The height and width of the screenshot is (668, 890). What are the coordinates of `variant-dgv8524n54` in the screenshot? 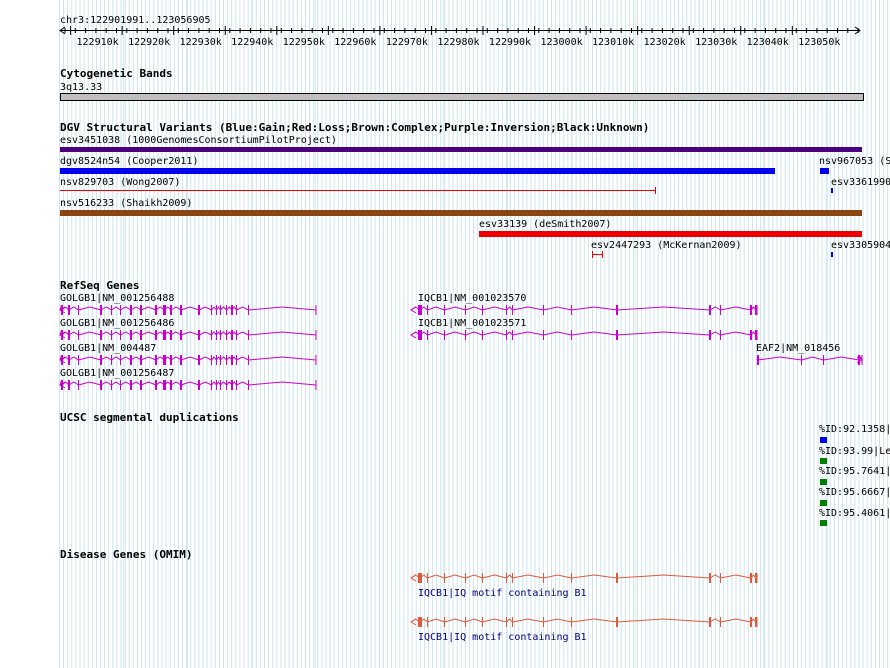 It's located at (417, 171).